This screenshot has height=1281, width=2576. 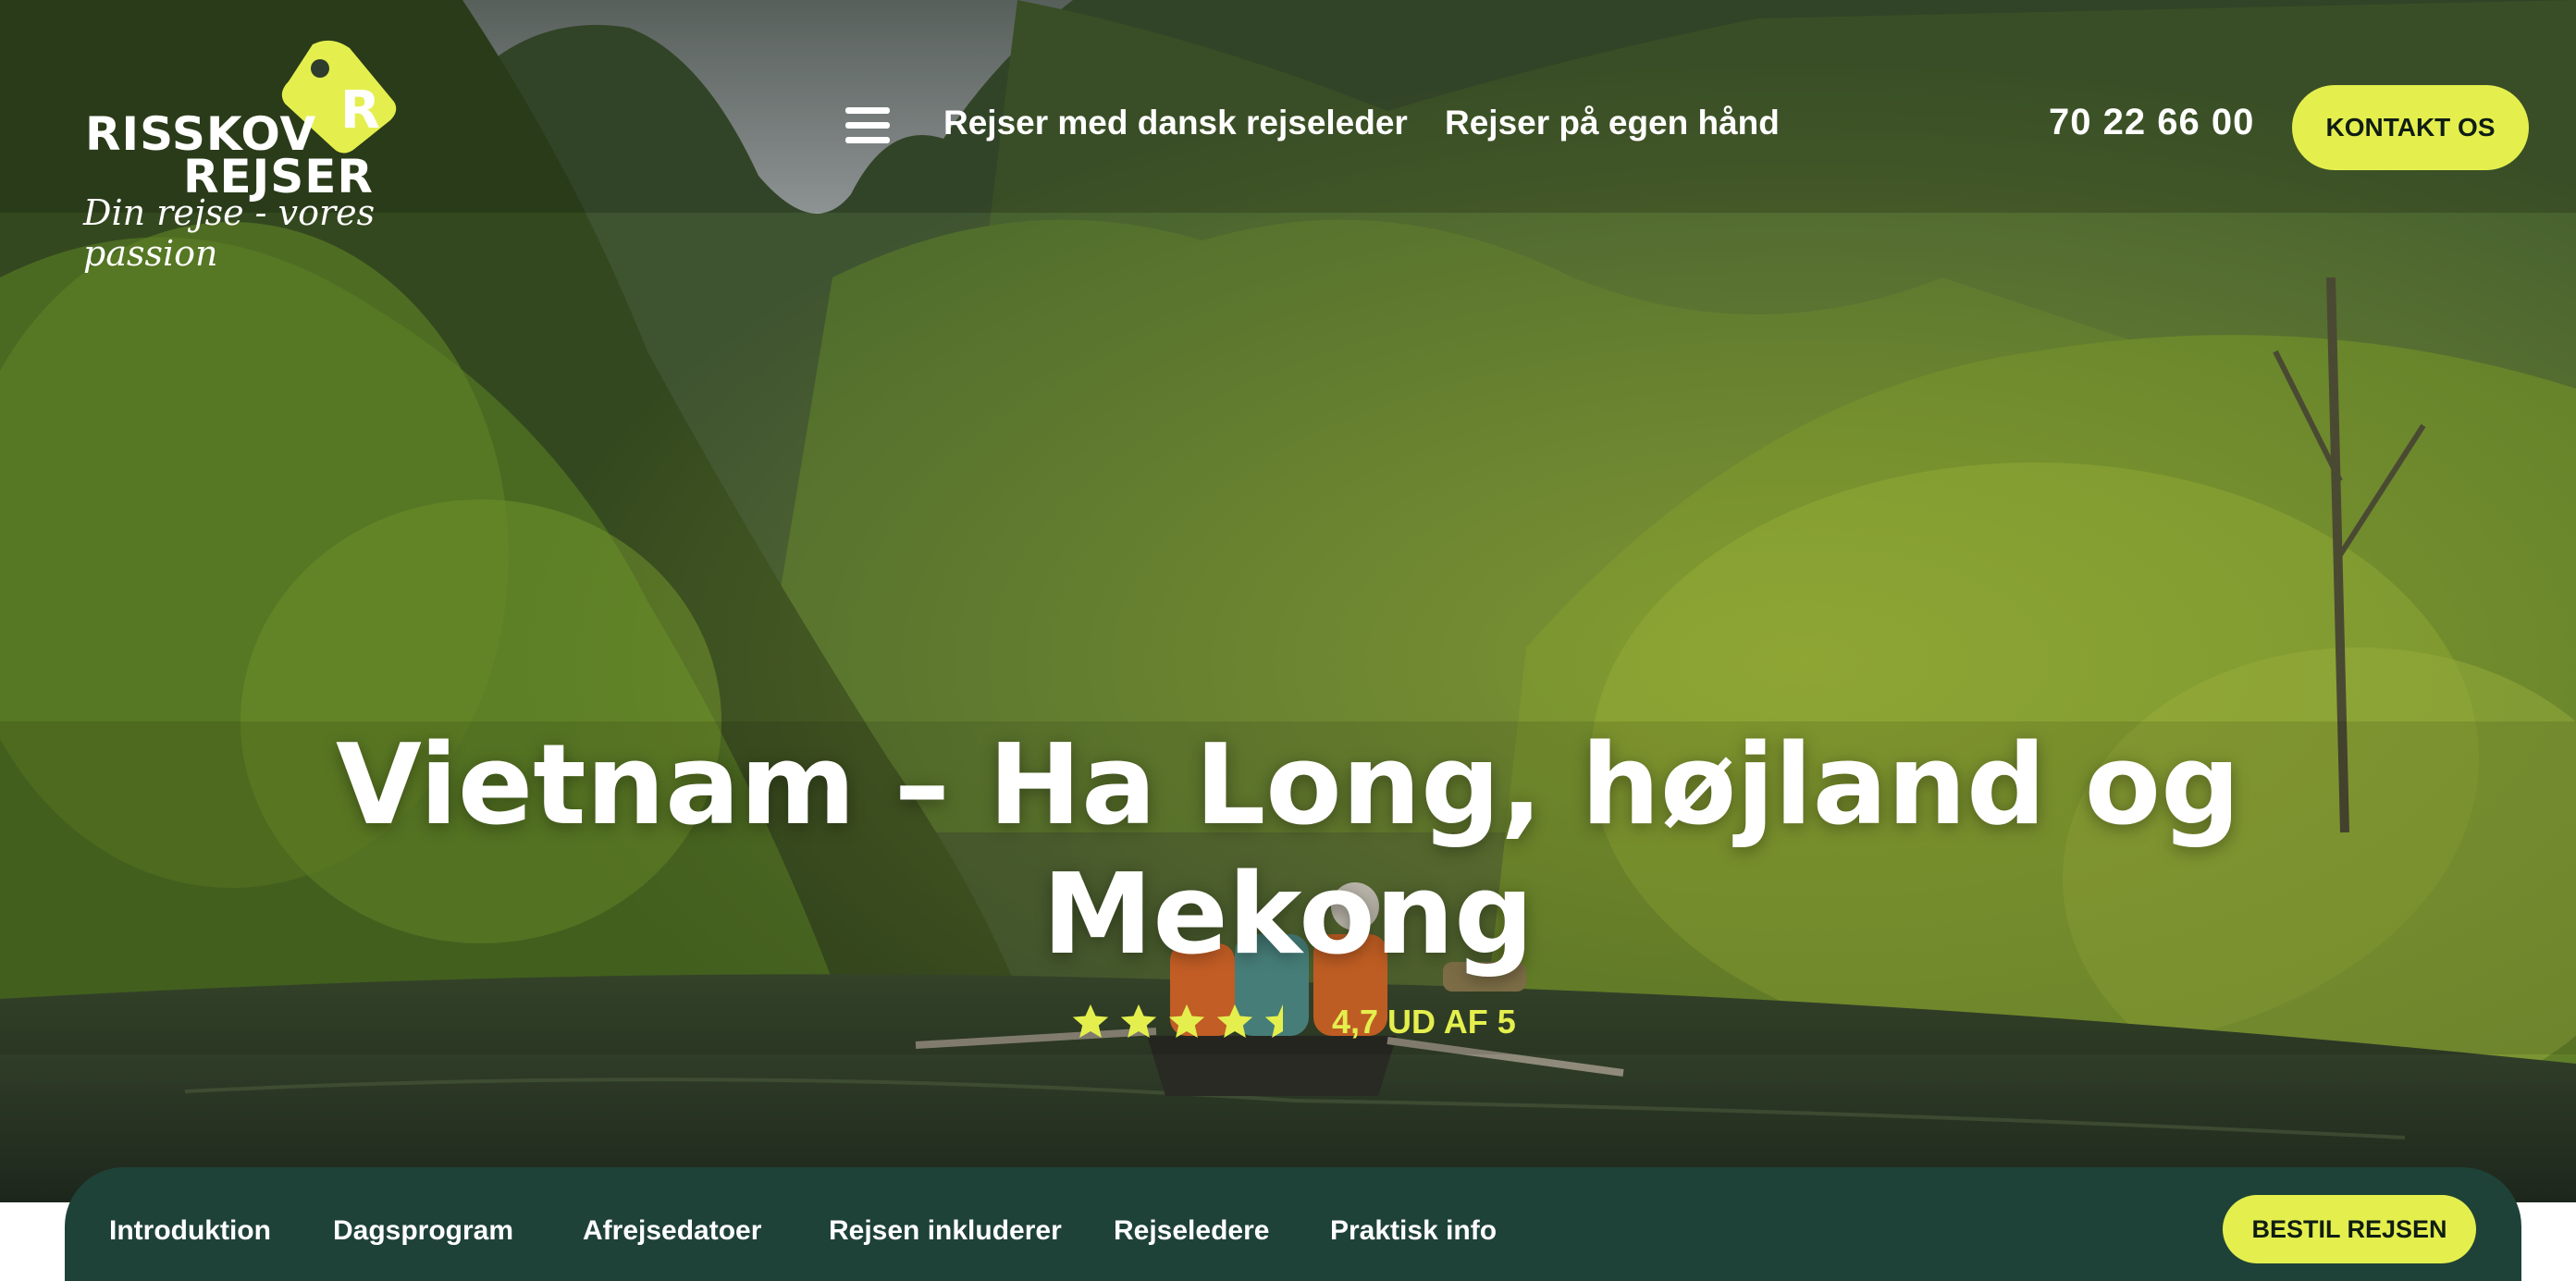 I want to click on rating: 4,7 UD AF 5, so click(x=1292, y=1022).